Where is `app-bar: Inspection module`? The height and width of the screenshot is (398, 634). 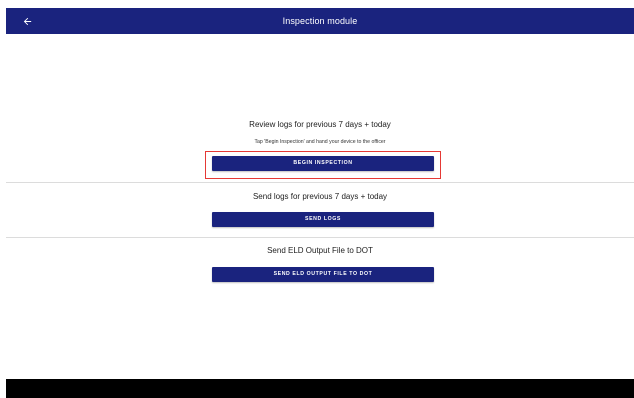 app-bar: Inspection module is located at coordinates (320, 21).